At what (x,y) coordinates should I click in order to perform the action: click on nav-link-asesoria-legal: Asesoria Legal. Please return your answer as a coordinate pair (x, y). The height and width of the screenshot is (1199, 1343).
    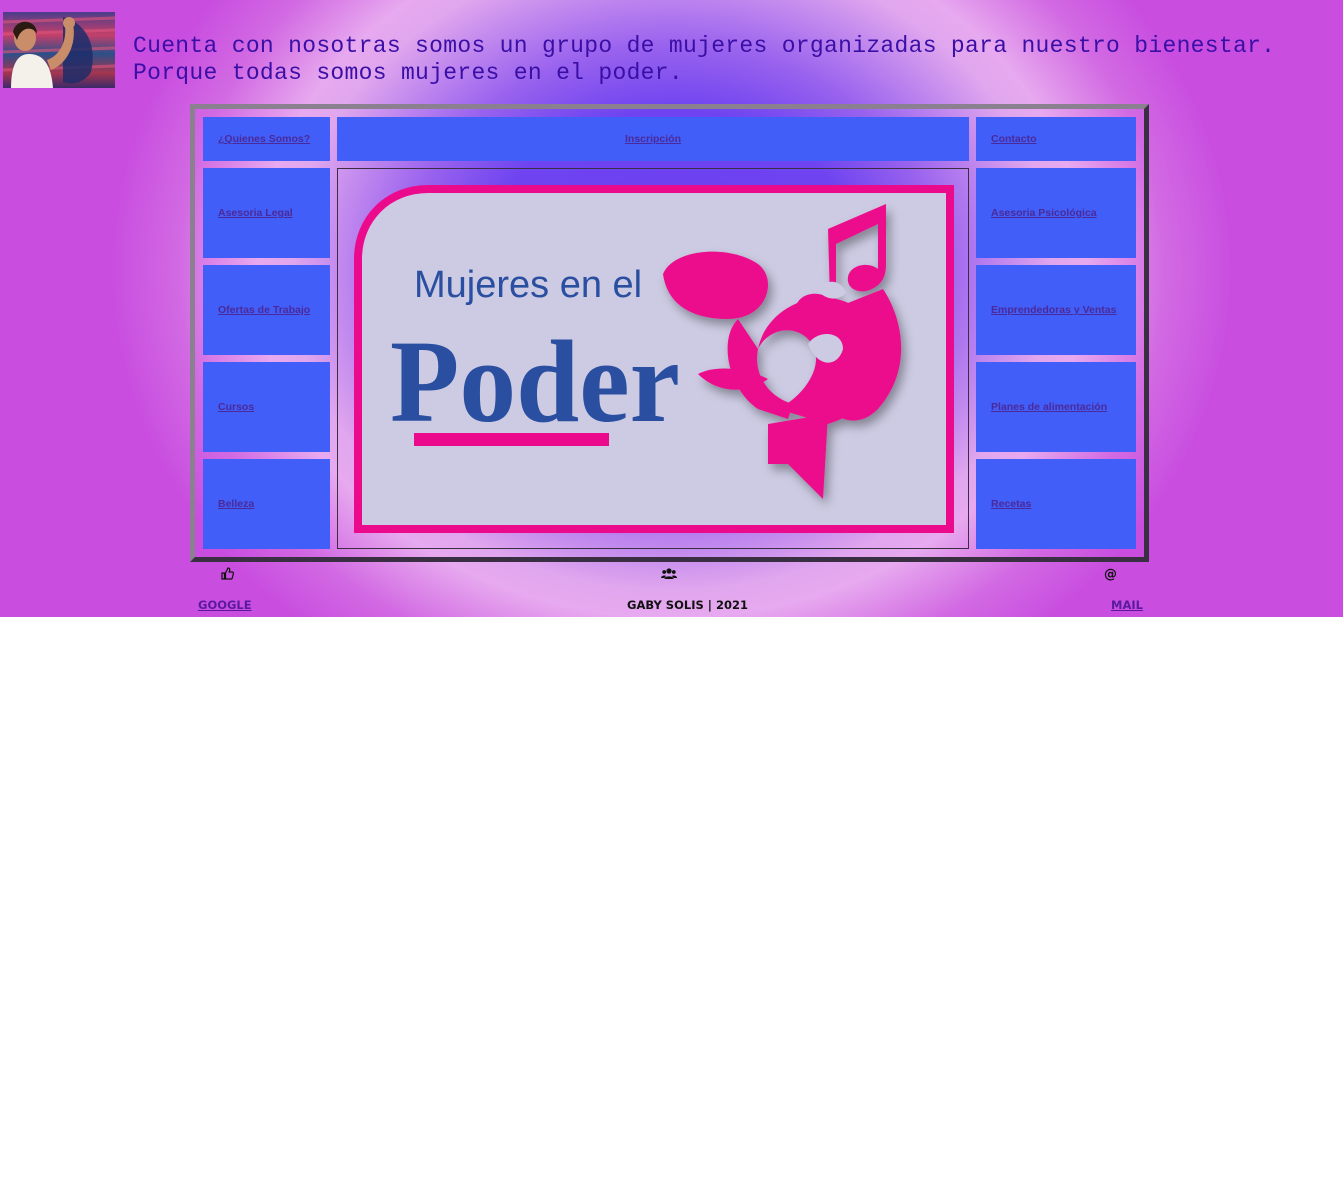
    Looking at the image, I should click on (248, 213).